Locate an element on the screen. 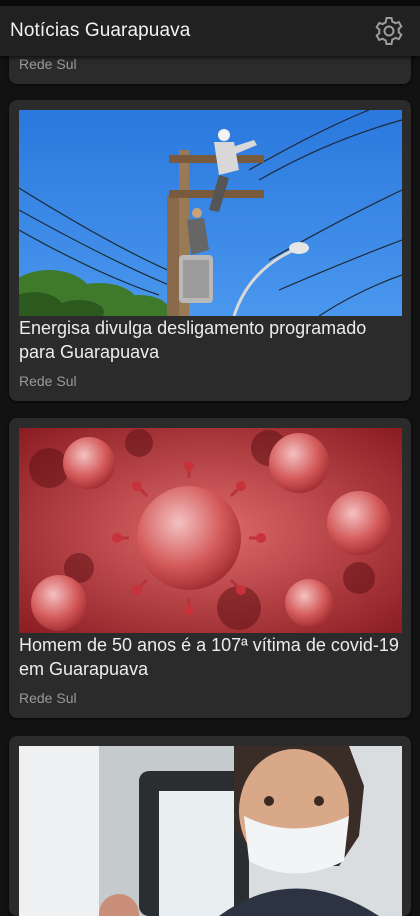  gear-icon is located at coordinates (389, 31).